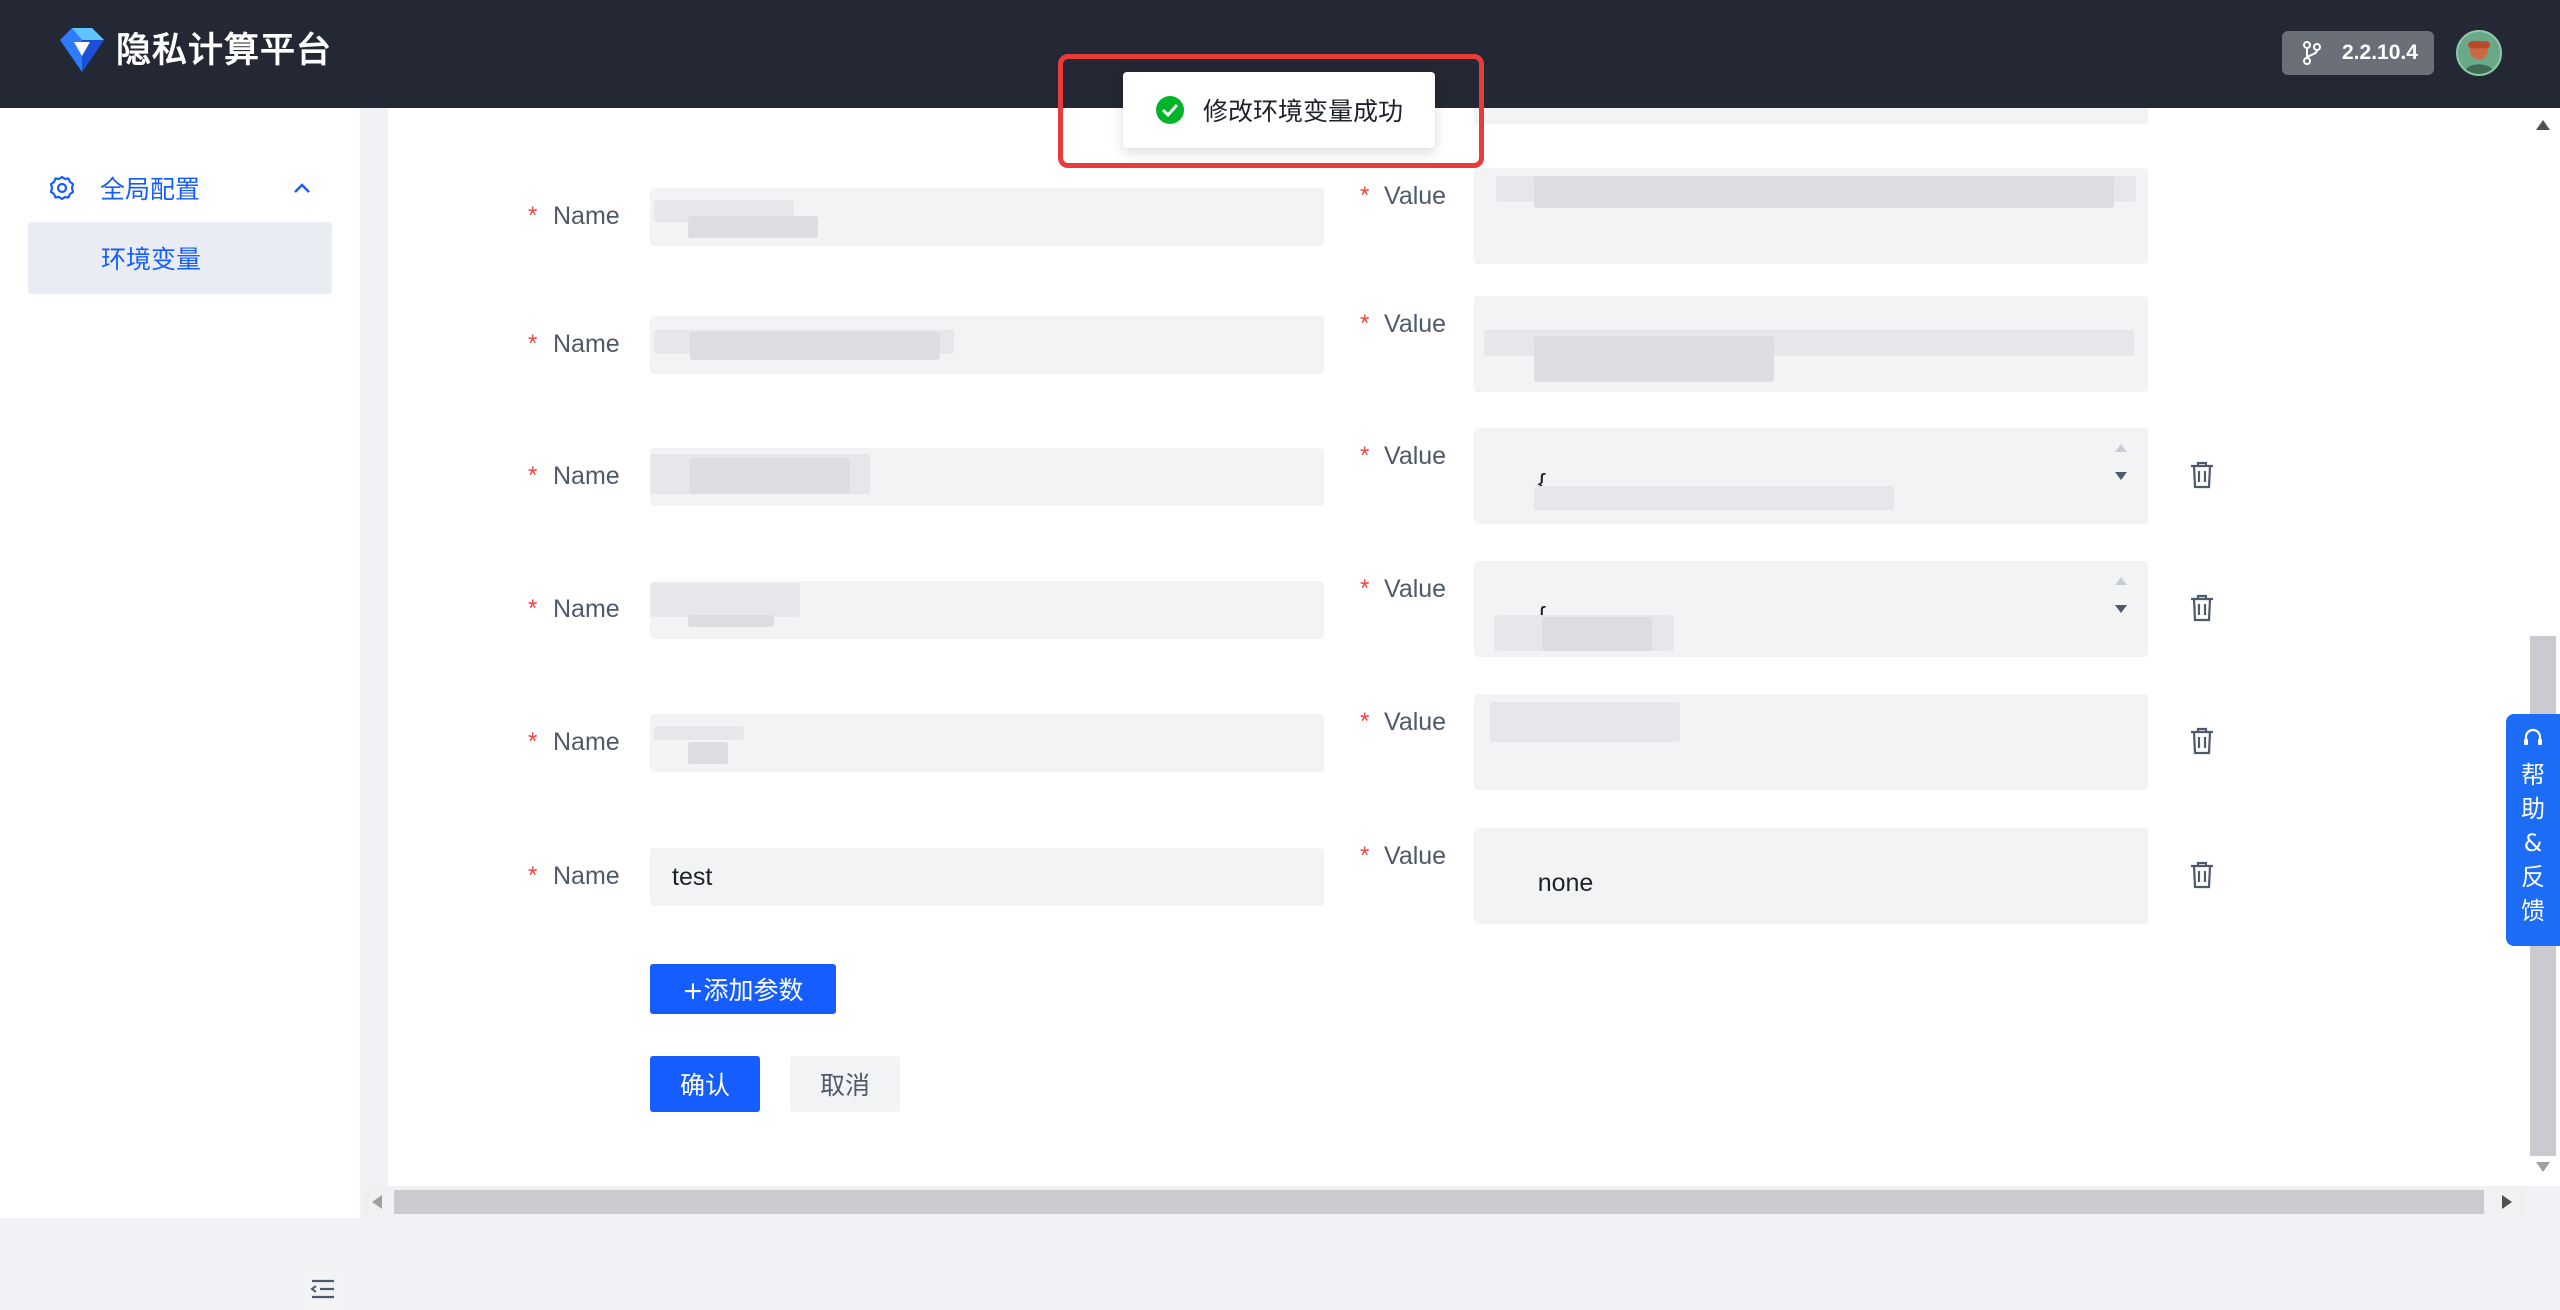 This screenshot has height=1310, width=2560. What do you see at coordinates (692, 877) in the screenshot?
I see `name-input-value: test` at bounding box center [692, 877].